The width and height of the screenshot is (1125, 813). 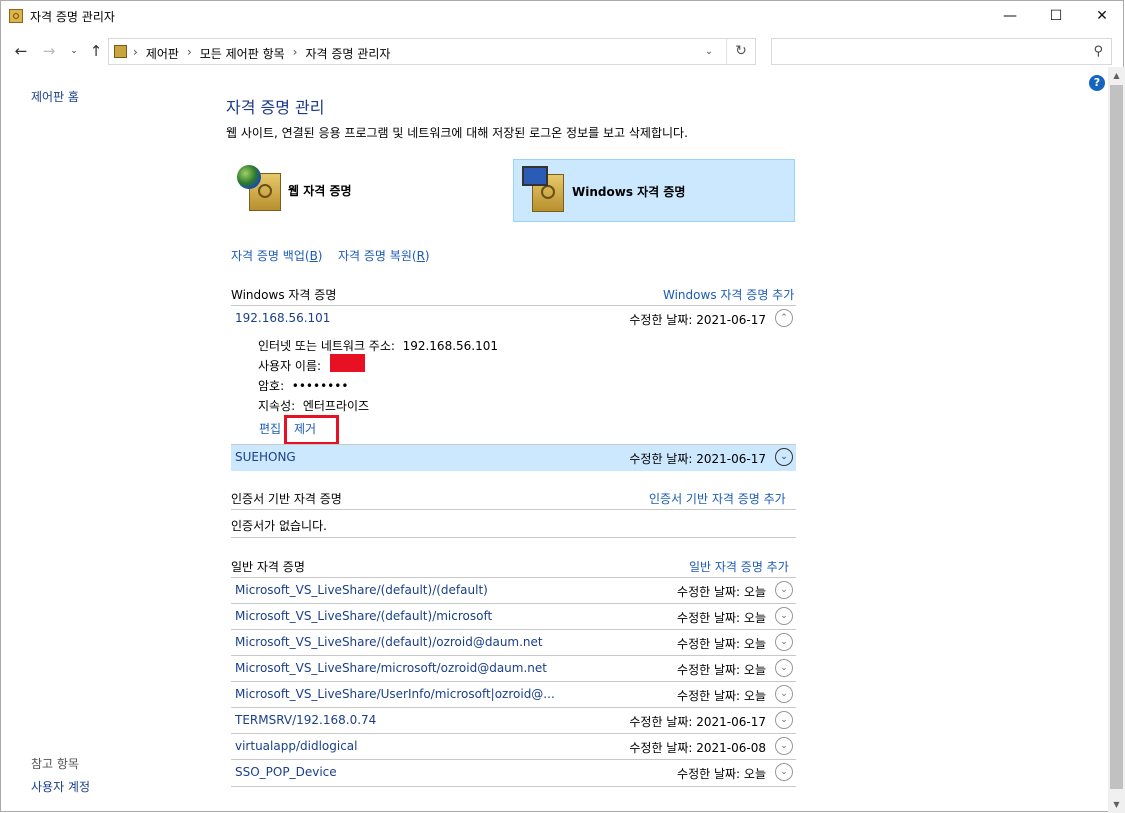 I want to click on maximize-button: ☐, so click(x=1056, y=16).